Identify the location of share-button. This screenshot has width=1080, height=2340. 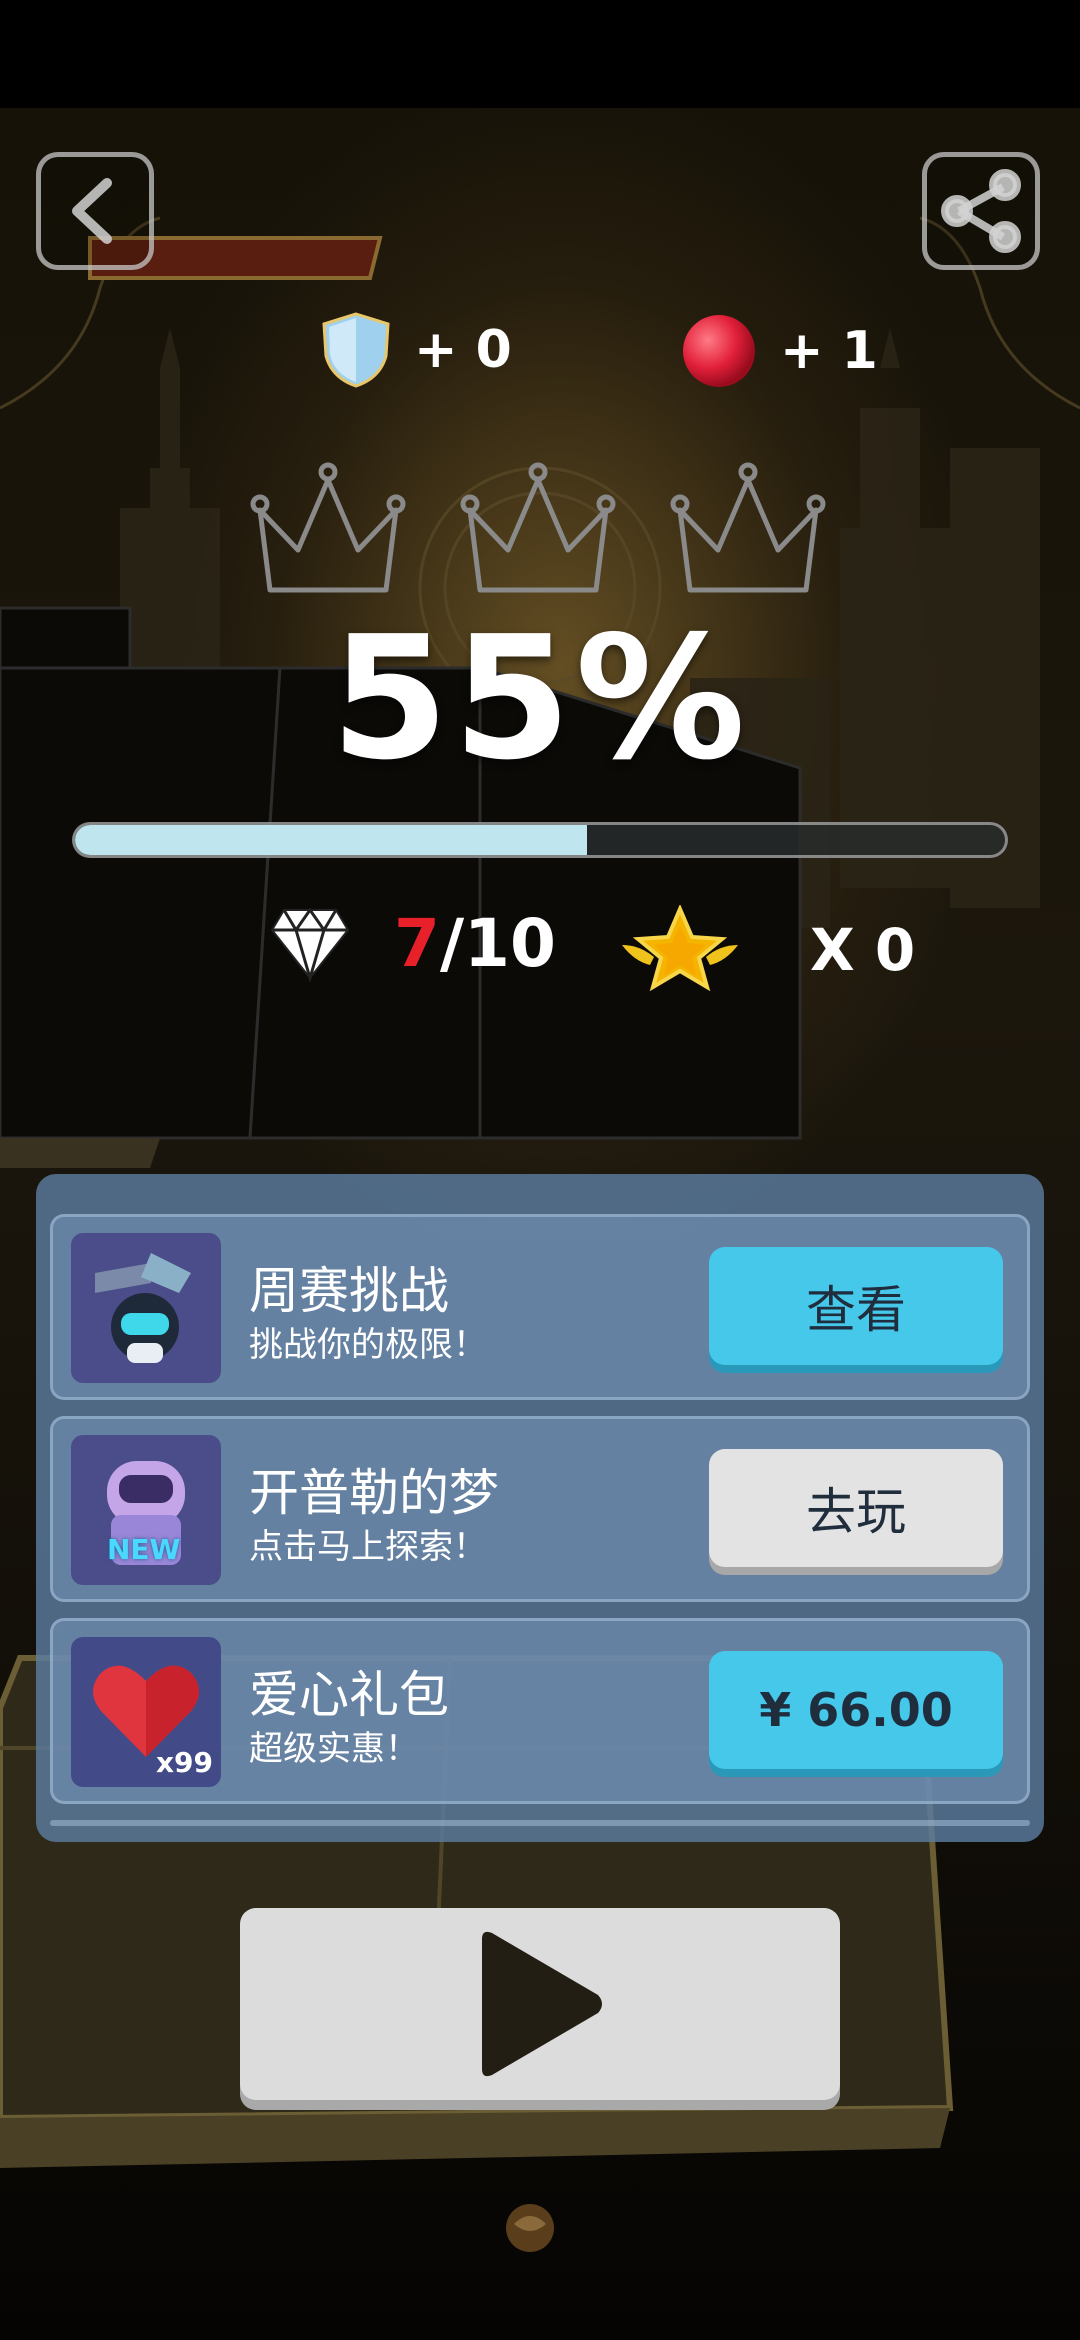
(981, 211).